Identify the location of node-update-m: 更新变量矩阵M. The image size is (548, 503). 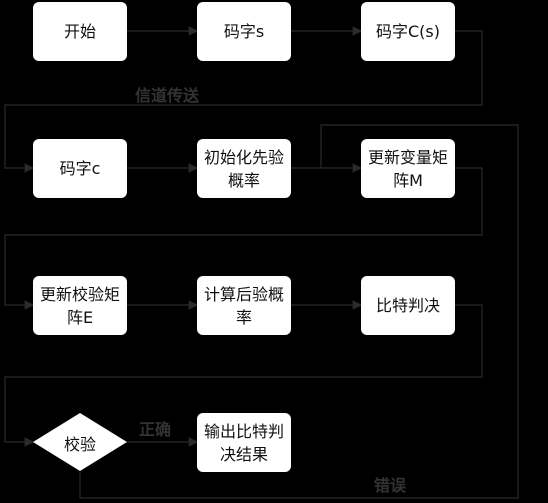
(408, 168).